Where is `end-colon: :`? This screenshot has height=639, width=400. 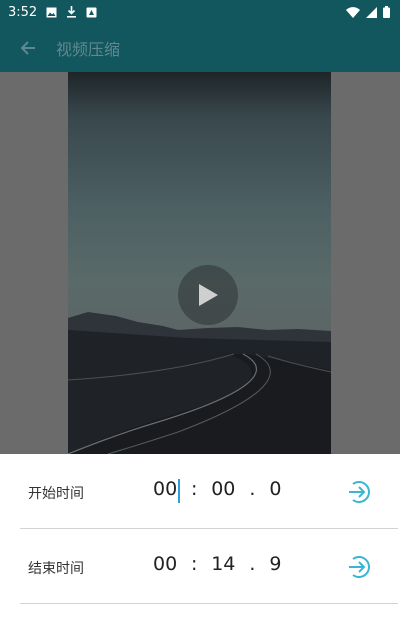
end-colon: : is located at coordinates (194, 564).